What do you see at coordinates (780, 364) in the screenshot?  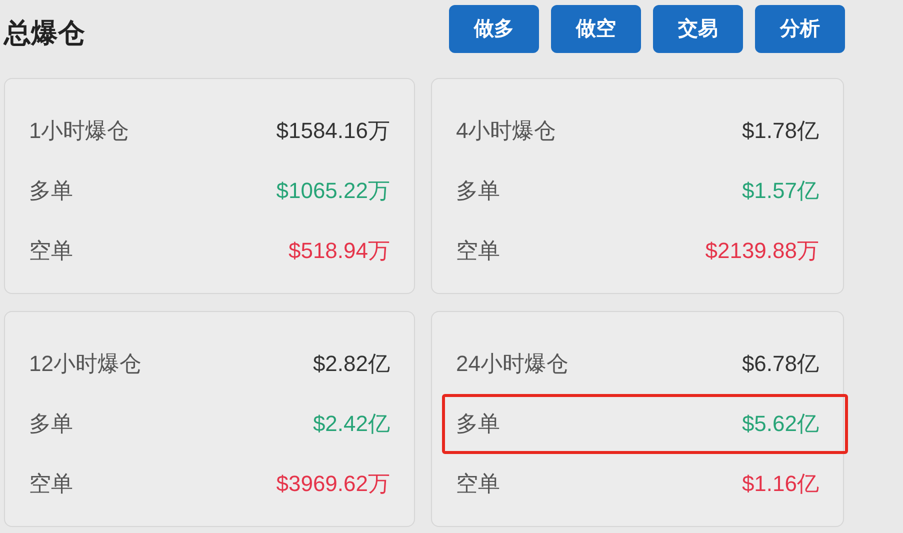 I see `row-value: $6.78亿` at bounding box center [780, 364].